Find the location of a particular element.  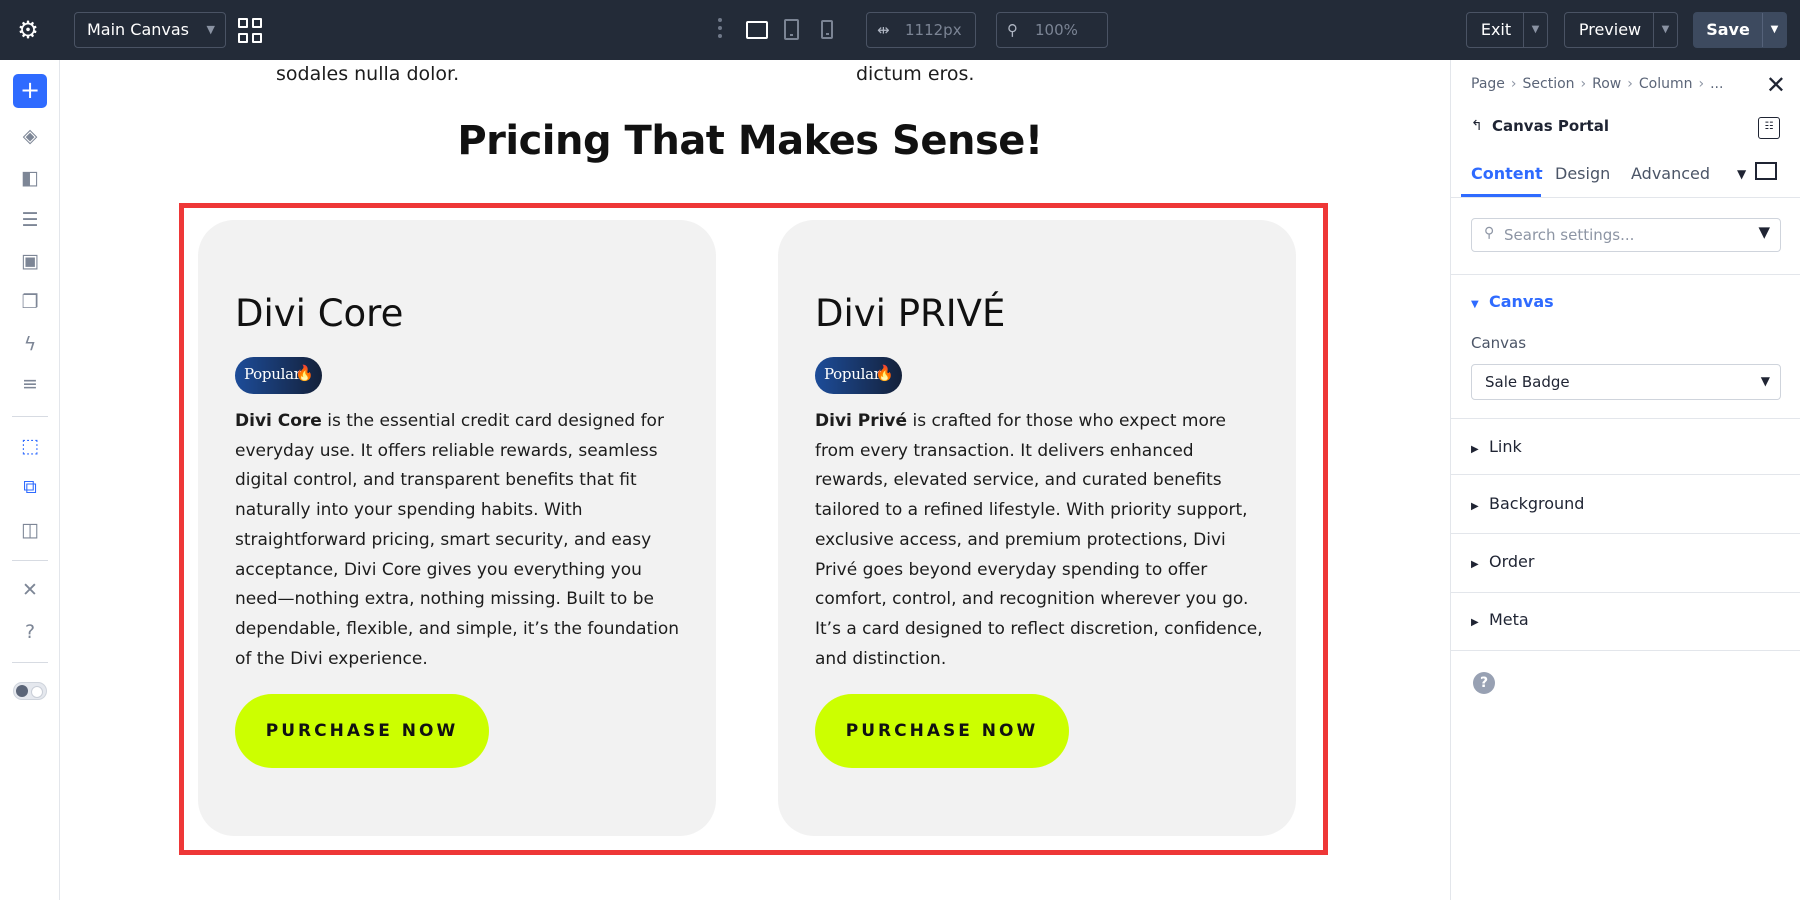

exit-button: Exit ▼ is located at coordinates (1507, 30).